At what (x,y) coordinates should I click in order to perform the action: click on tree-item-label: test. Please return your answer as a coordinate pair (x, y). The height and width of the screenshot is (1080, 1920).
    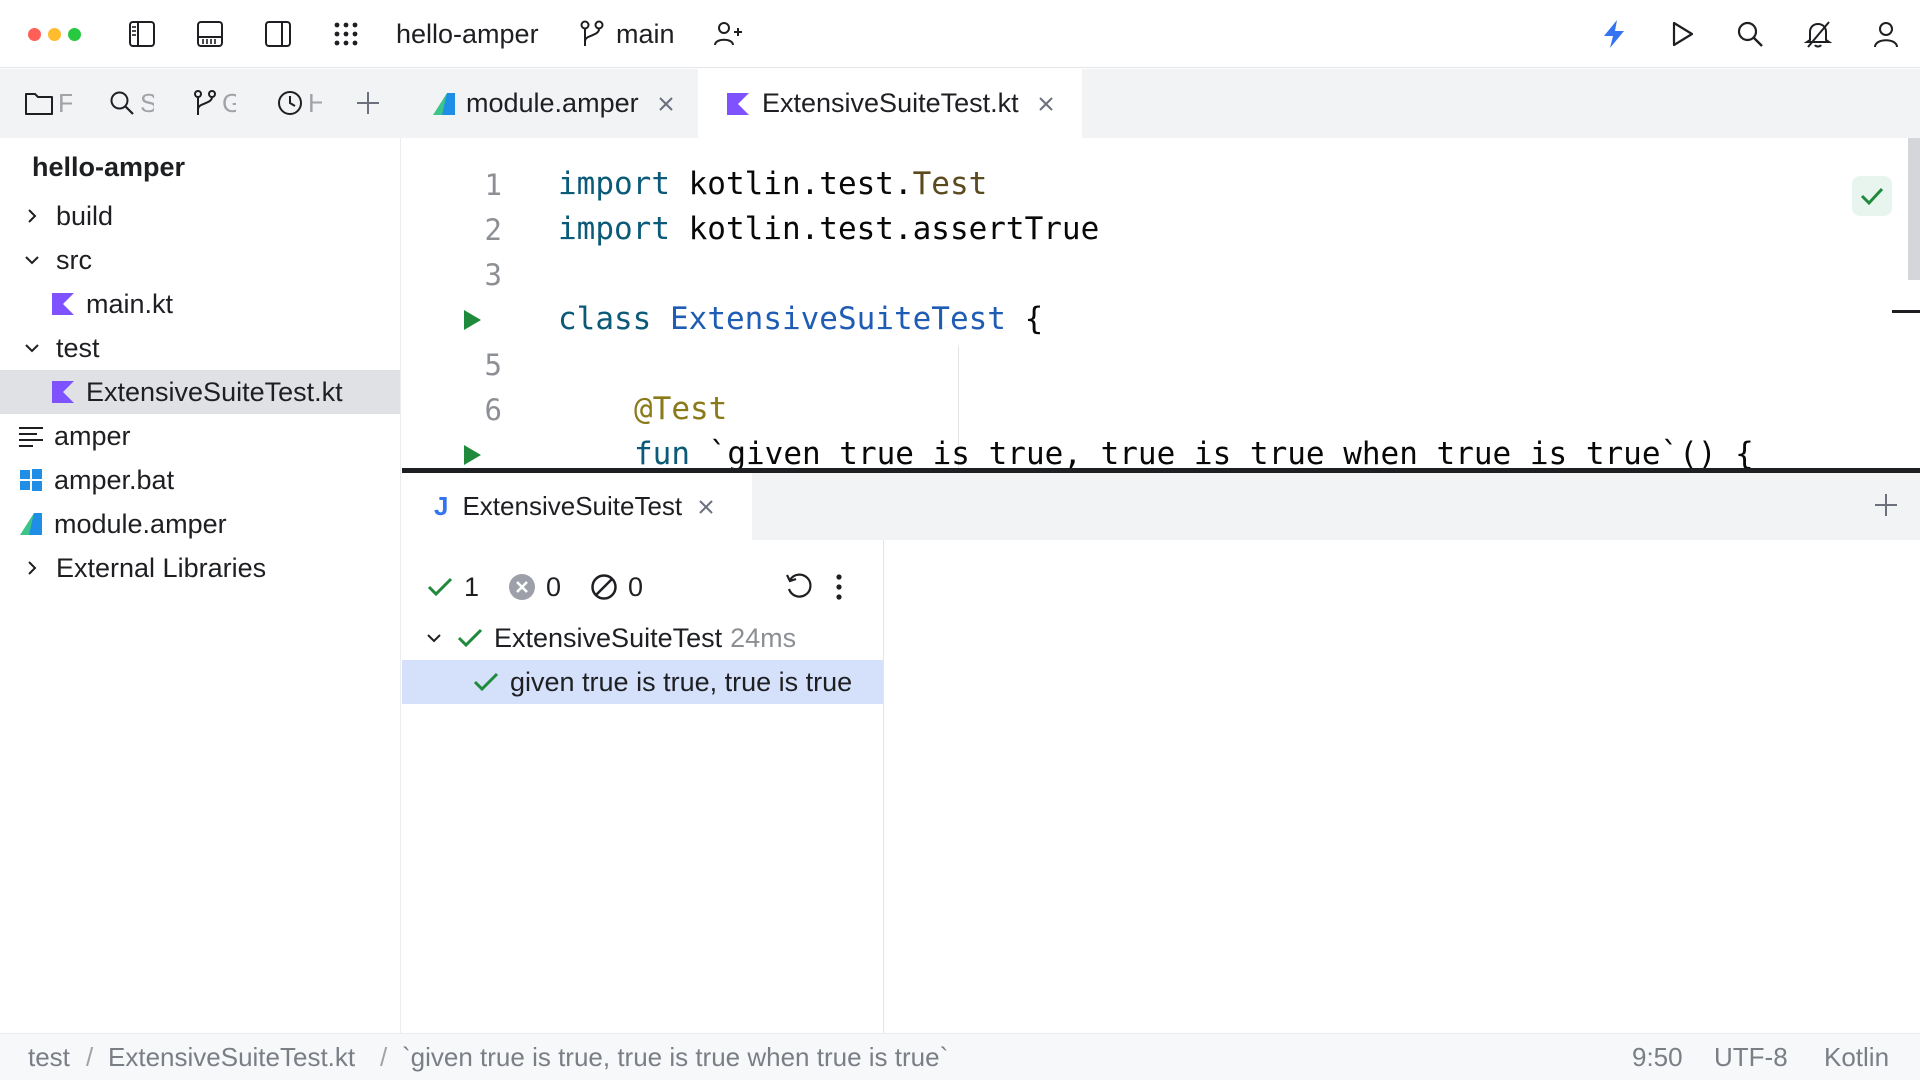
    Looking at the image, I should click on (78, 347).